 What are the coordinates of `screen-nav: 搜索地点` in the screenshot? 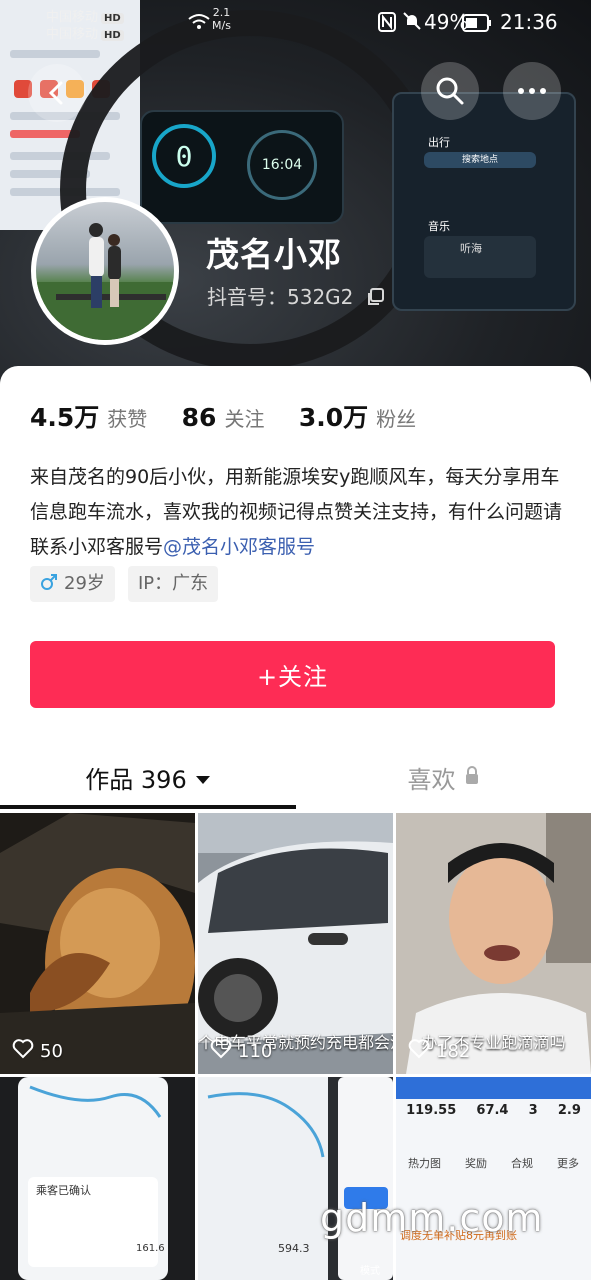 It's located at (480, 160).